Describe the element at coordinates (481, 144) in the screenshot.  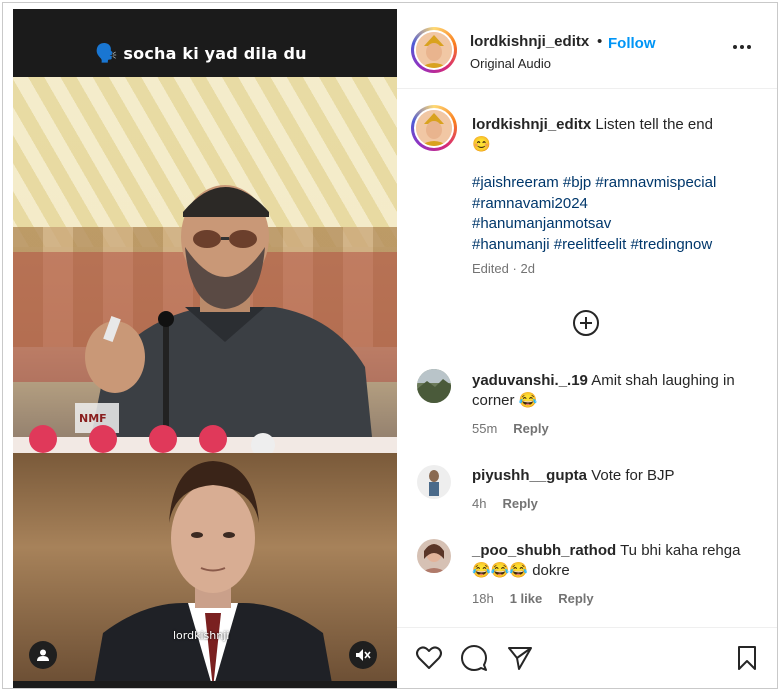
I see `caption-emoji: 😊` at that location.